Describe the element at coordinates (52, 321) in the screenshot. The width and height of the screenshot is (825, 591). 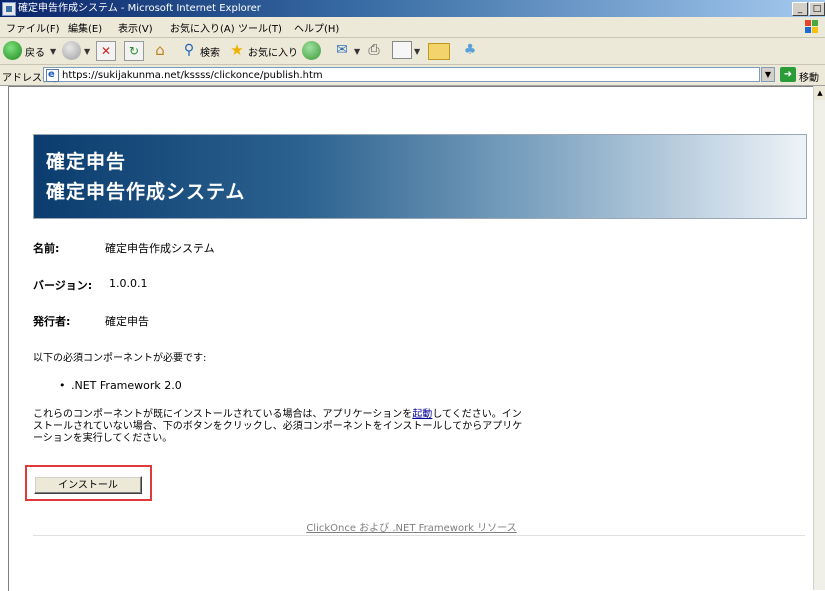
I see `publisher-label: 発行者:` at that location.